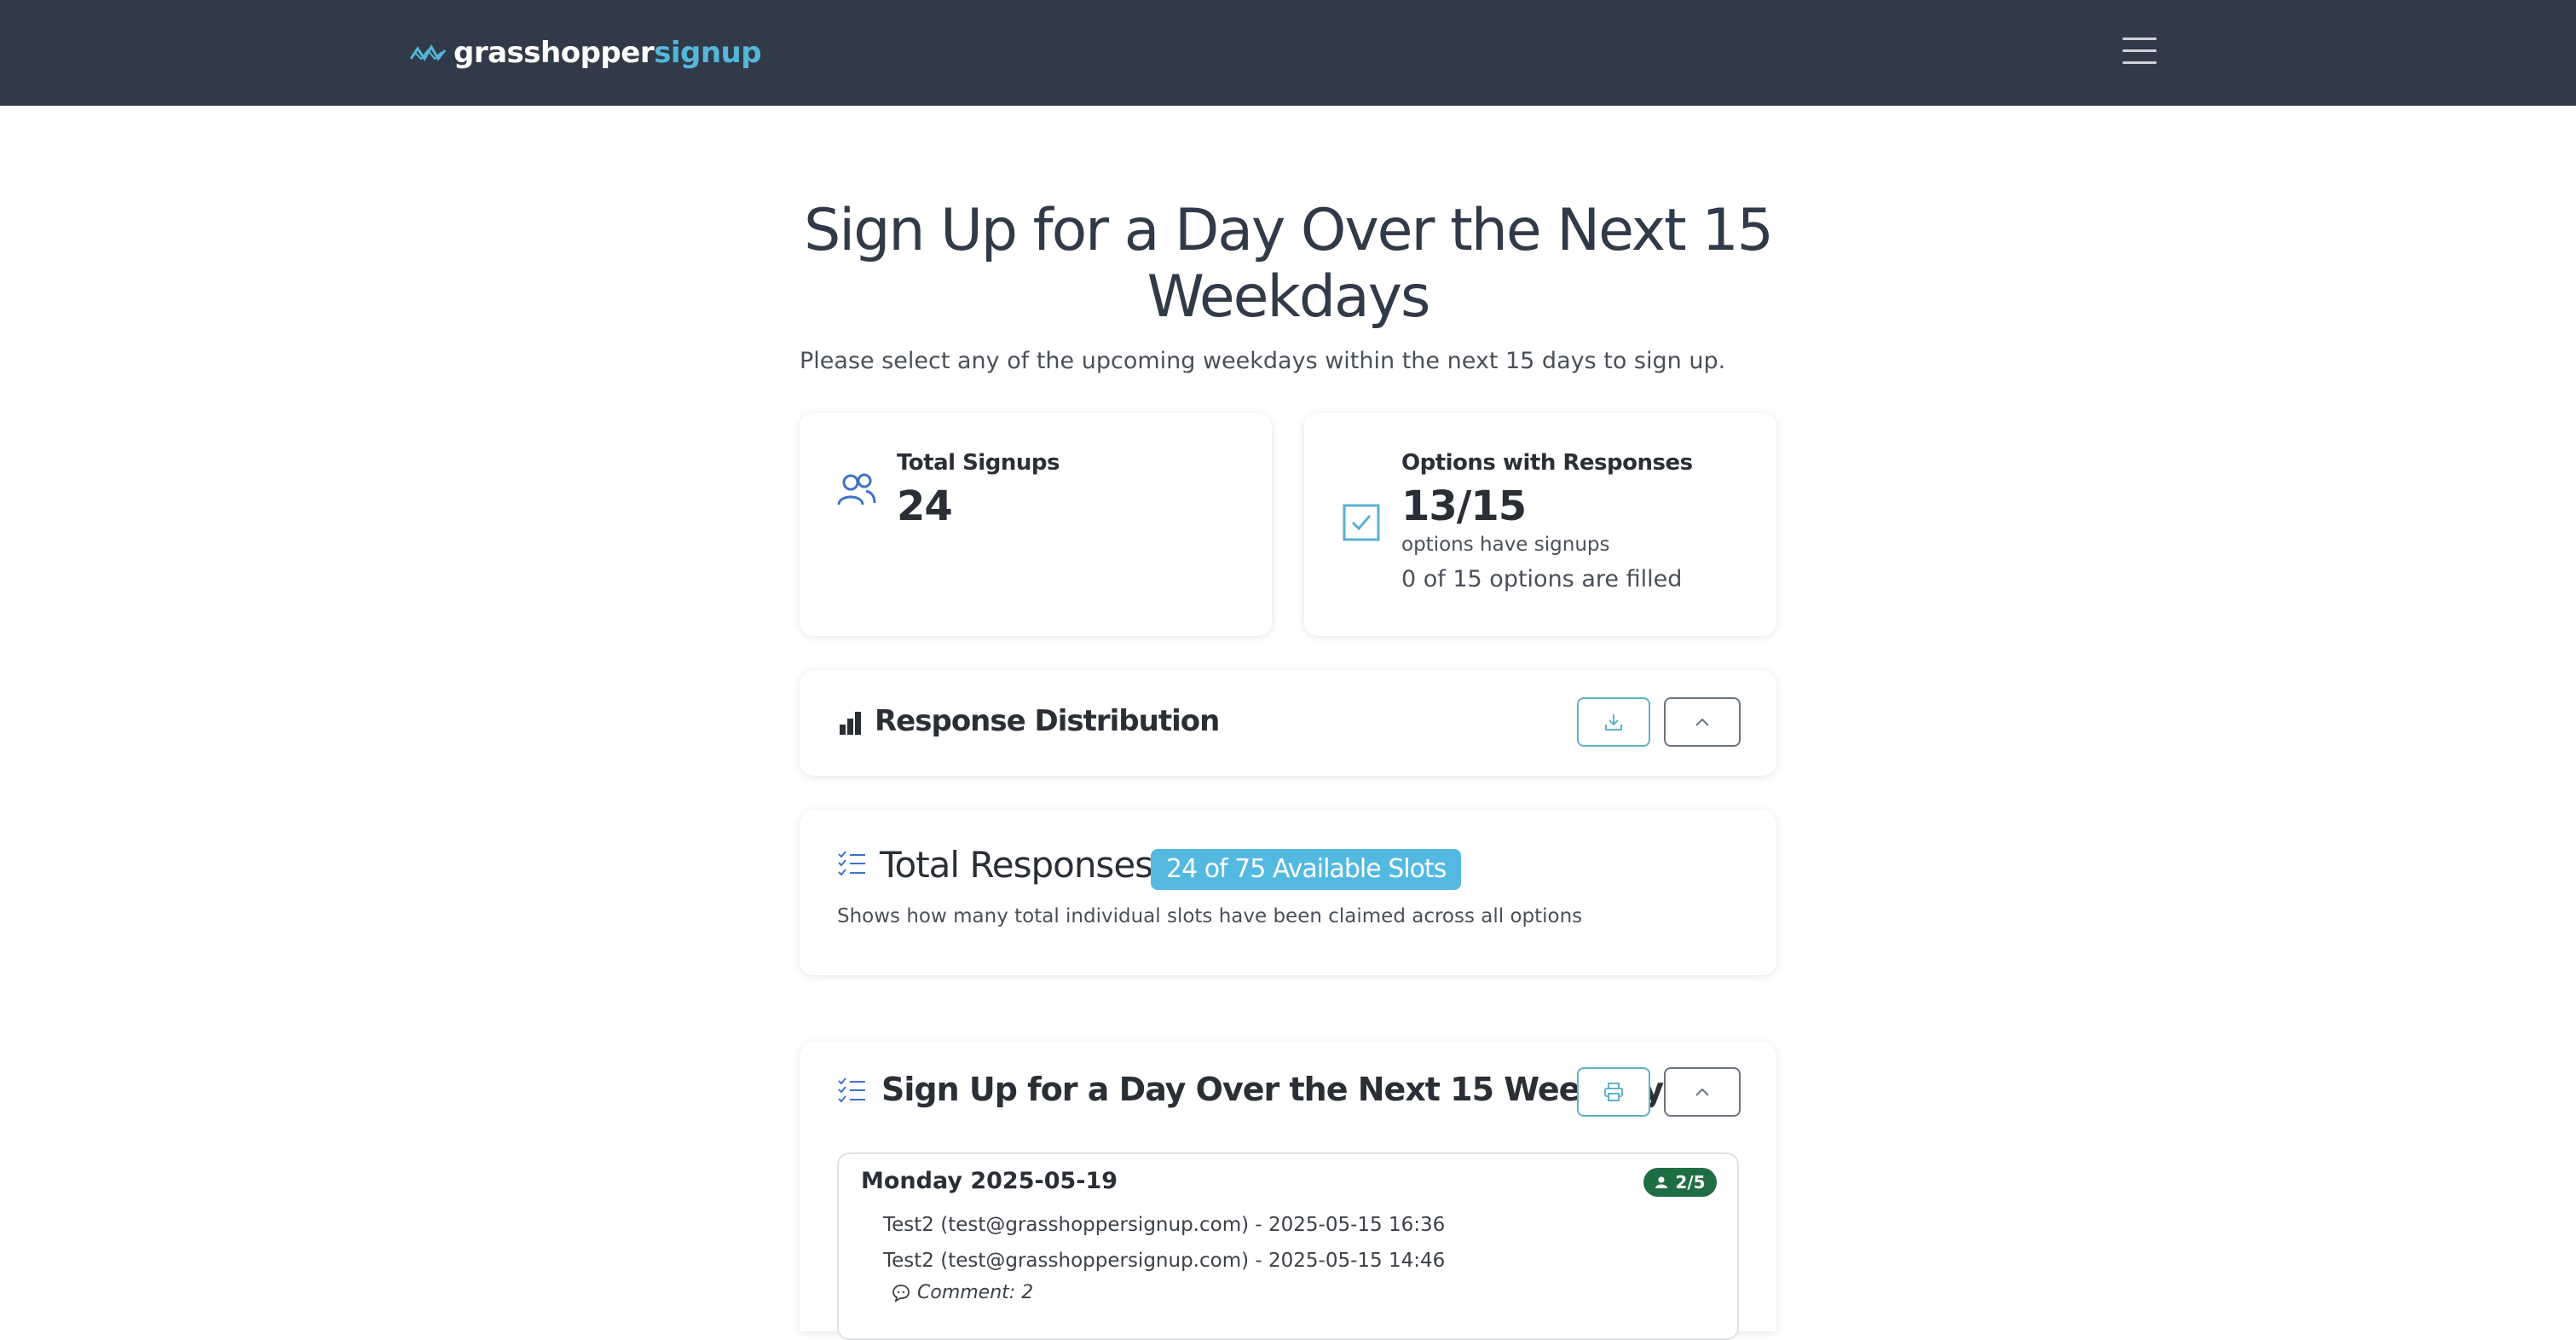 Image resolution: width=2576 pixels, height=1340 pixels. Describe the element at coordinates (901, 1293) in the screenshot. I see `chat-bubble-icon` at that location.